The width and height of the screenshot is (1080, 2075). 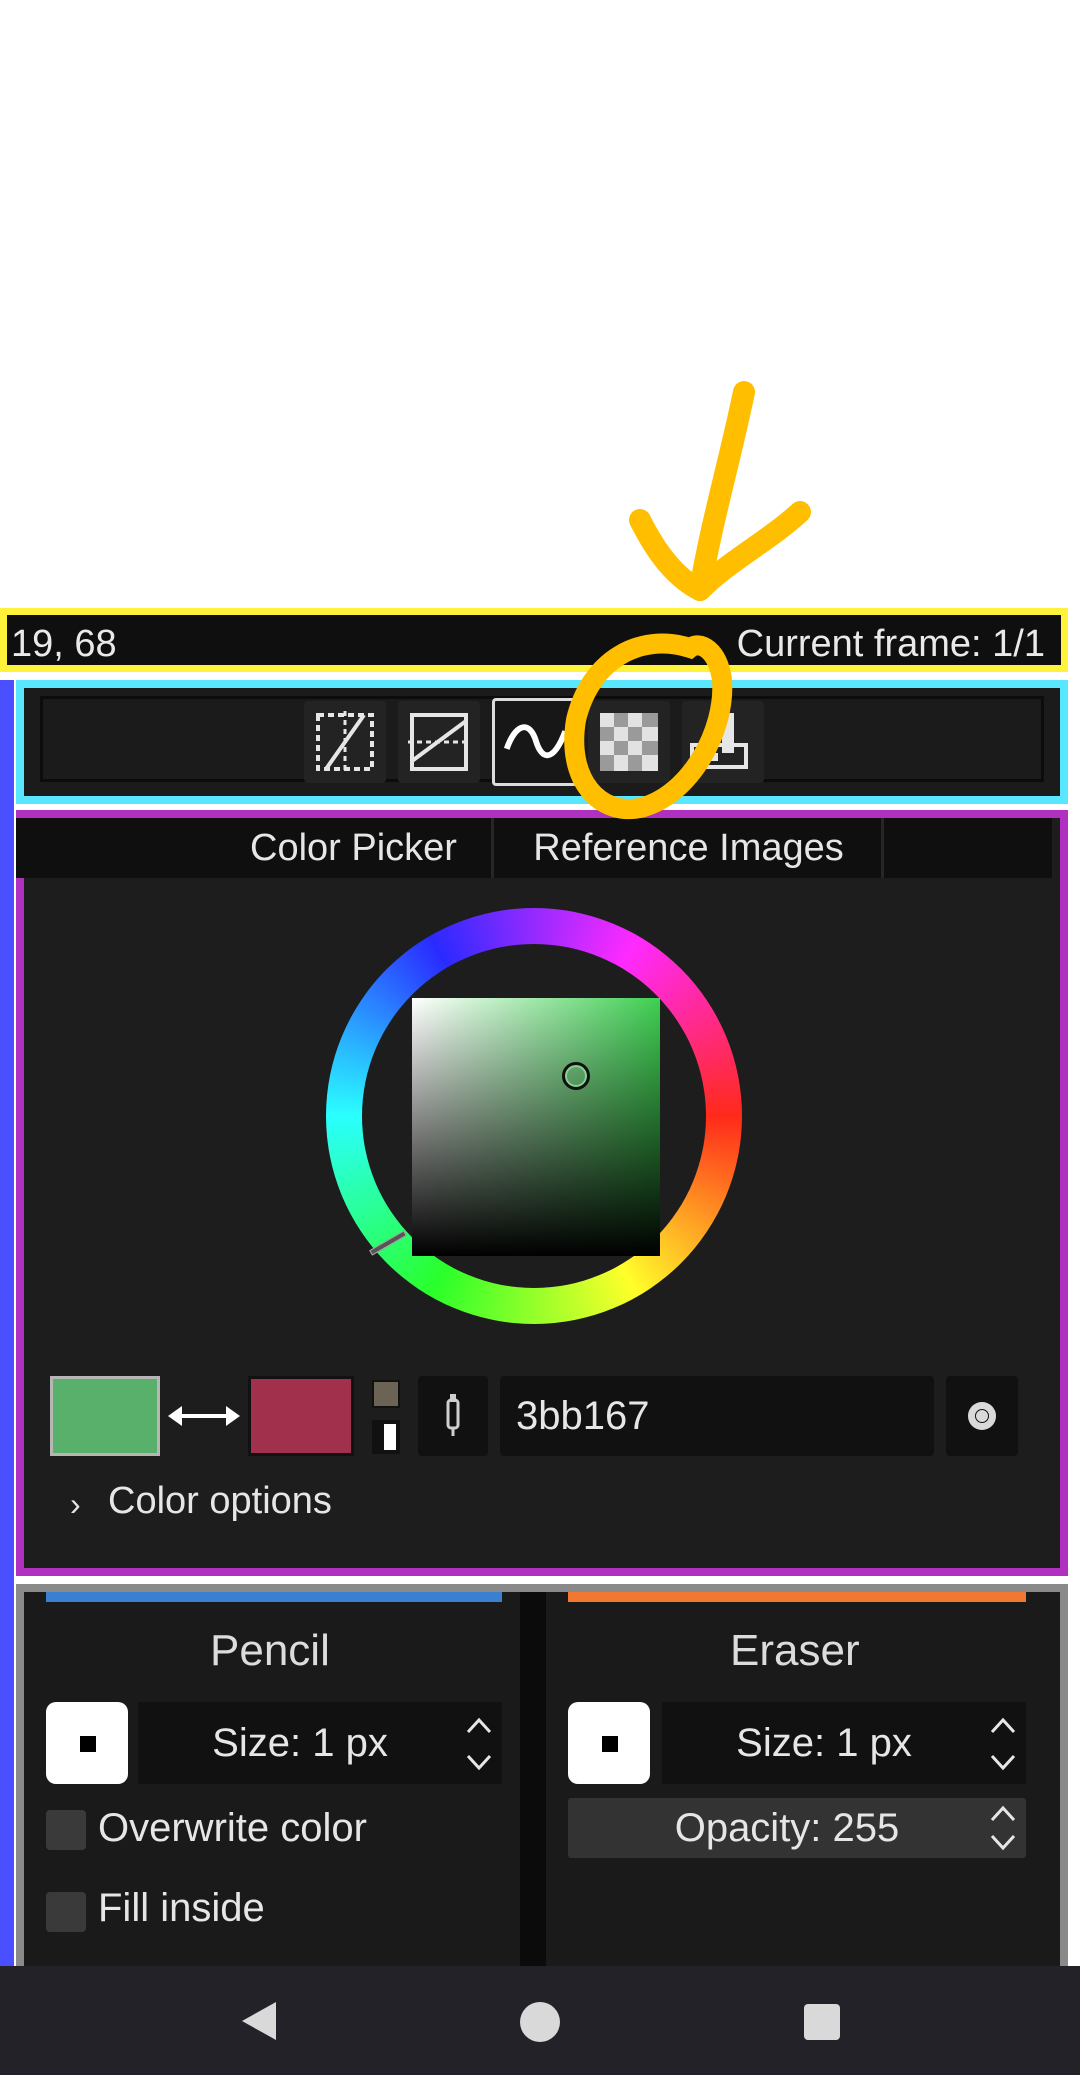 I want to click on tab-color-picker: Color Picker, so click(x=355, y=848).